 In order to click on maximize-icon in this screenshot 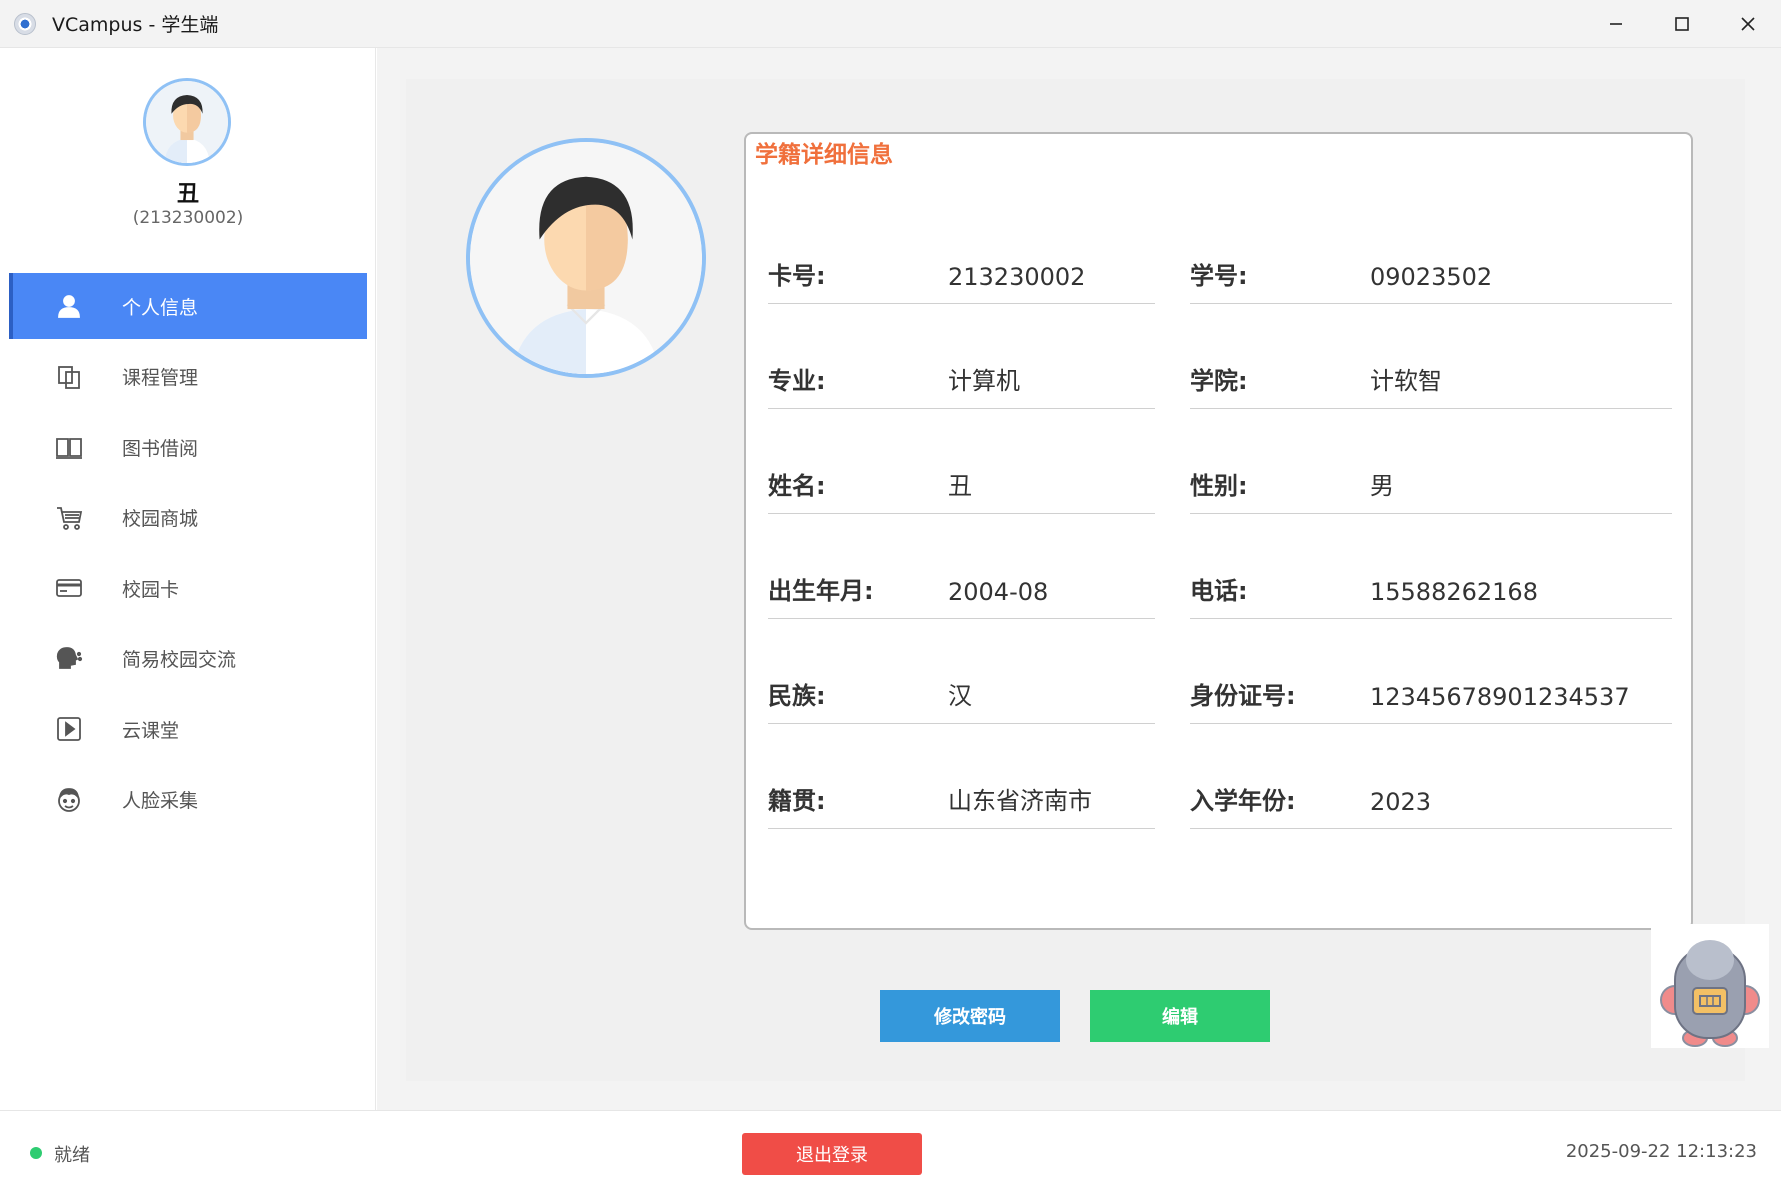, I will do `click(1682, 24)`.